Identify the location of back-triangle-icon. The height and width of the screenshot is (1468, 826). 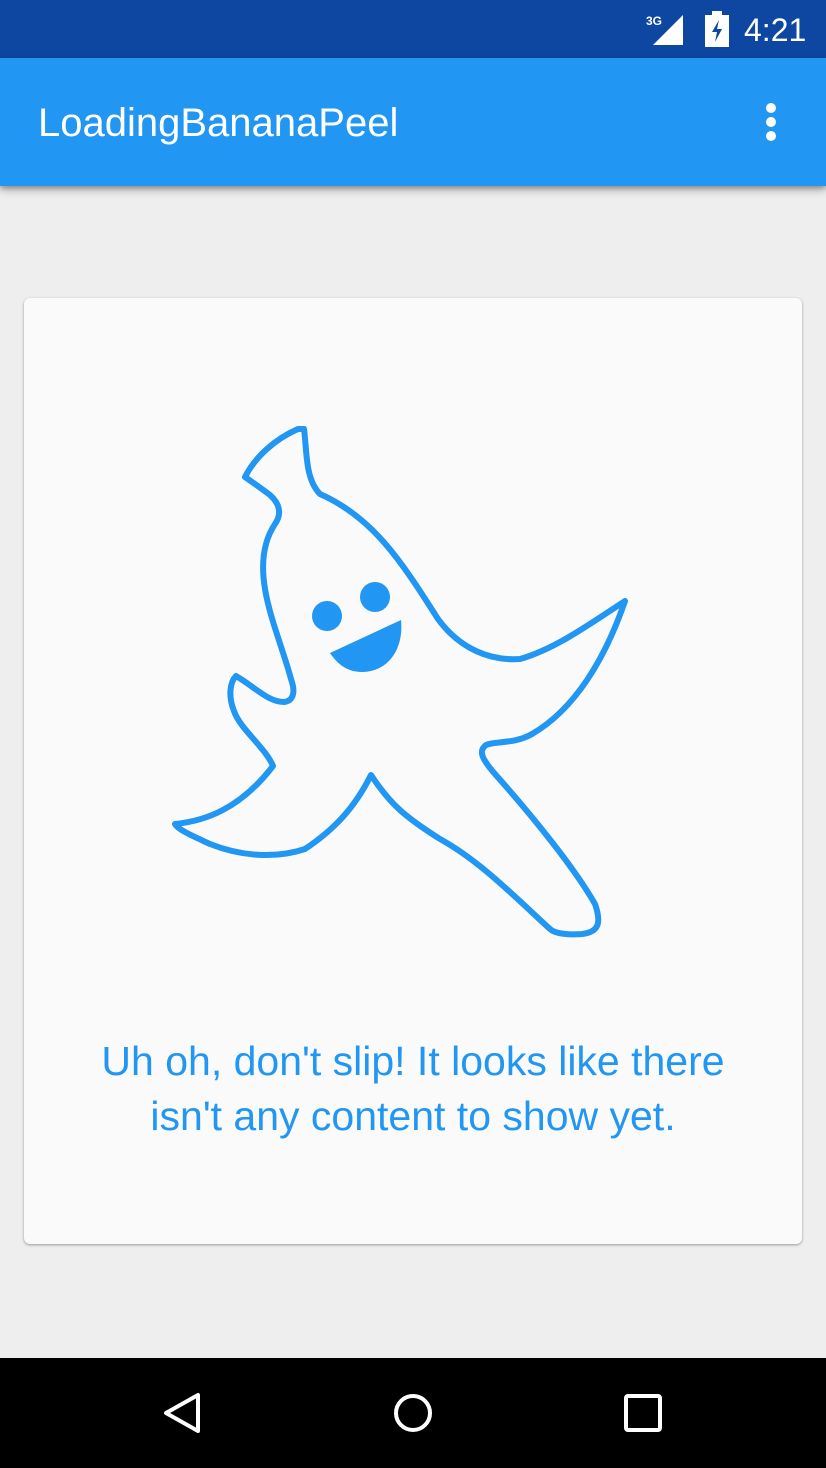
(182, 1413).